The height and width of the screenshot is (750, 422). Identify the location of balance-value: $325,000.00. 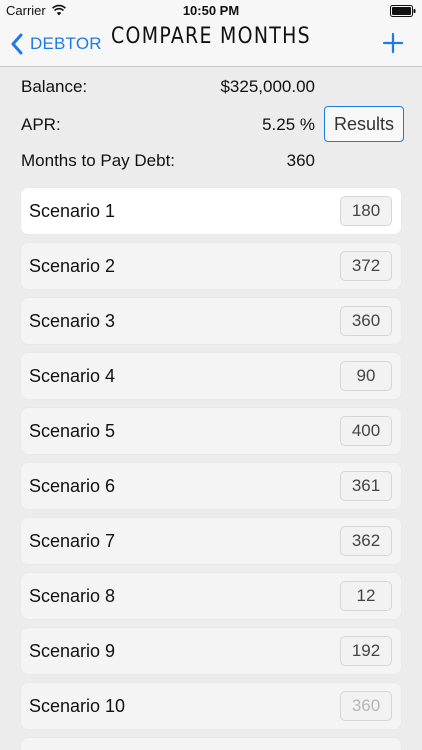
(267, 86).